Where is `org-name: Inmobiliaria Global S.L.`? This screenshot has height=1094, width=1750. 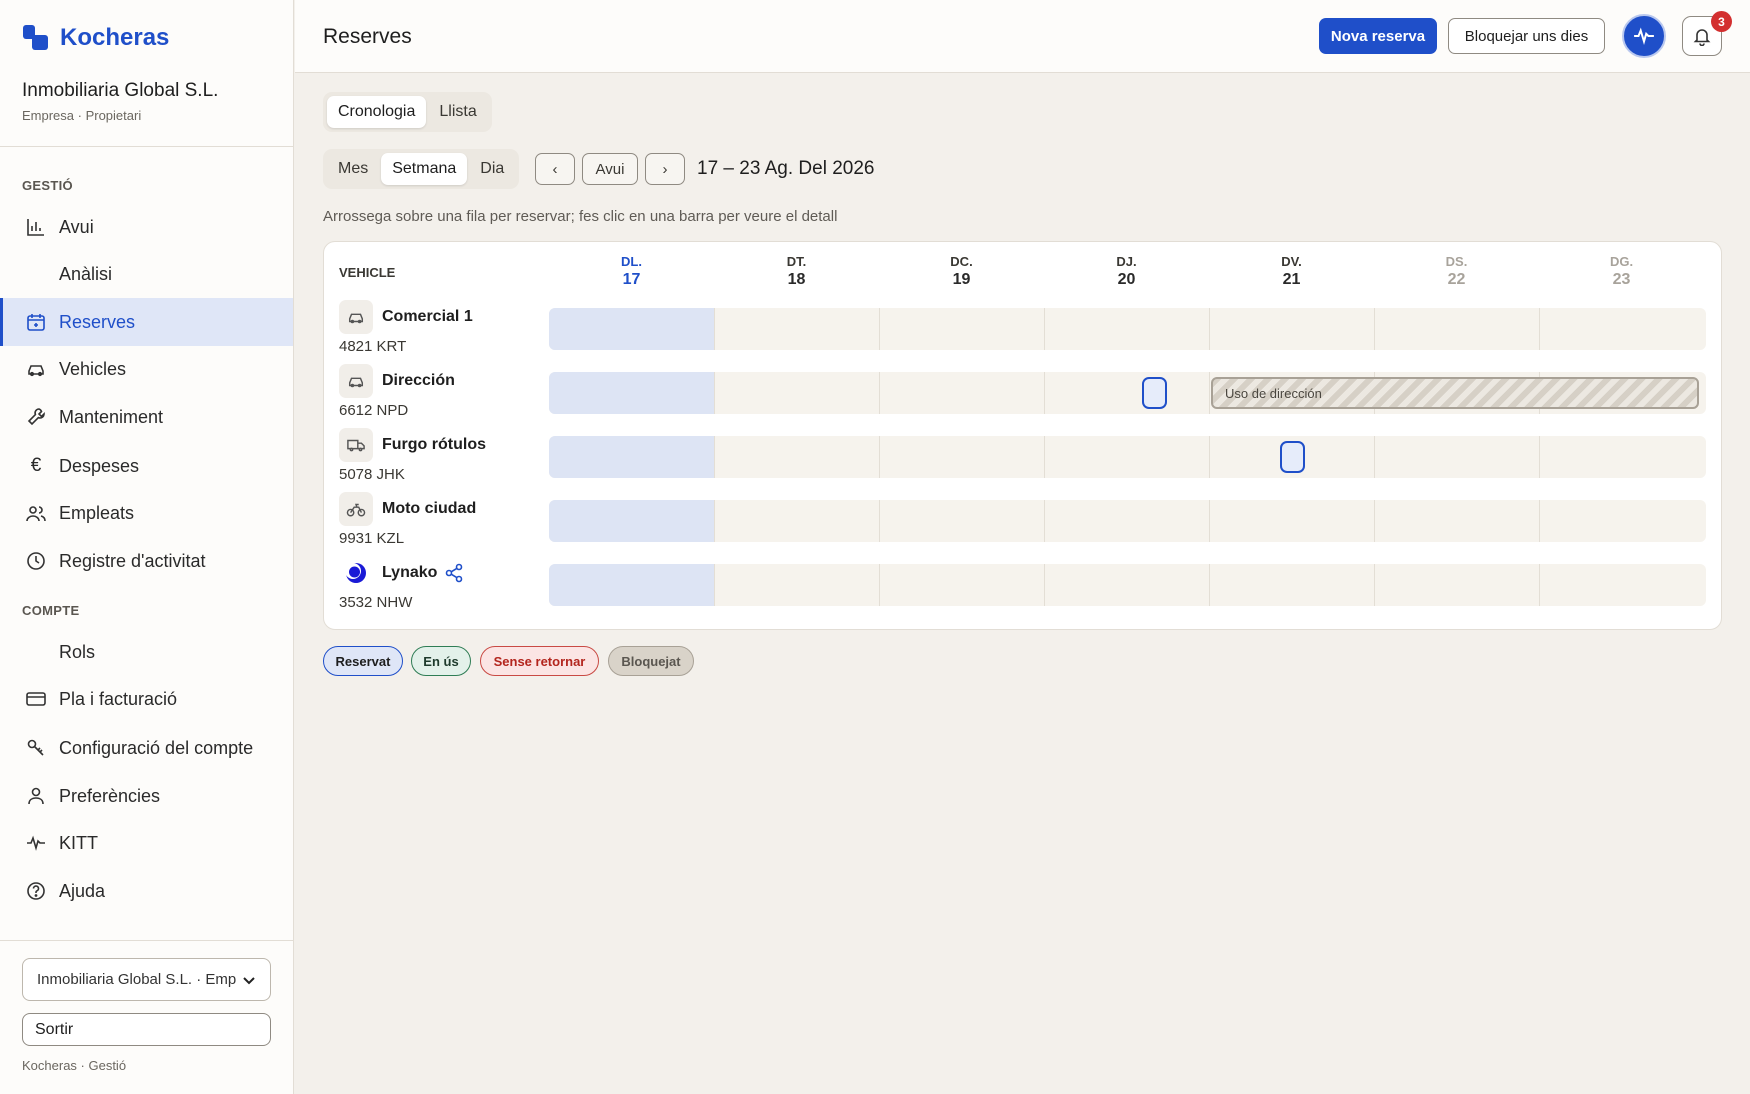
org-name: Inmobiliaria Global S.L. is located at coordinates (120, 90).